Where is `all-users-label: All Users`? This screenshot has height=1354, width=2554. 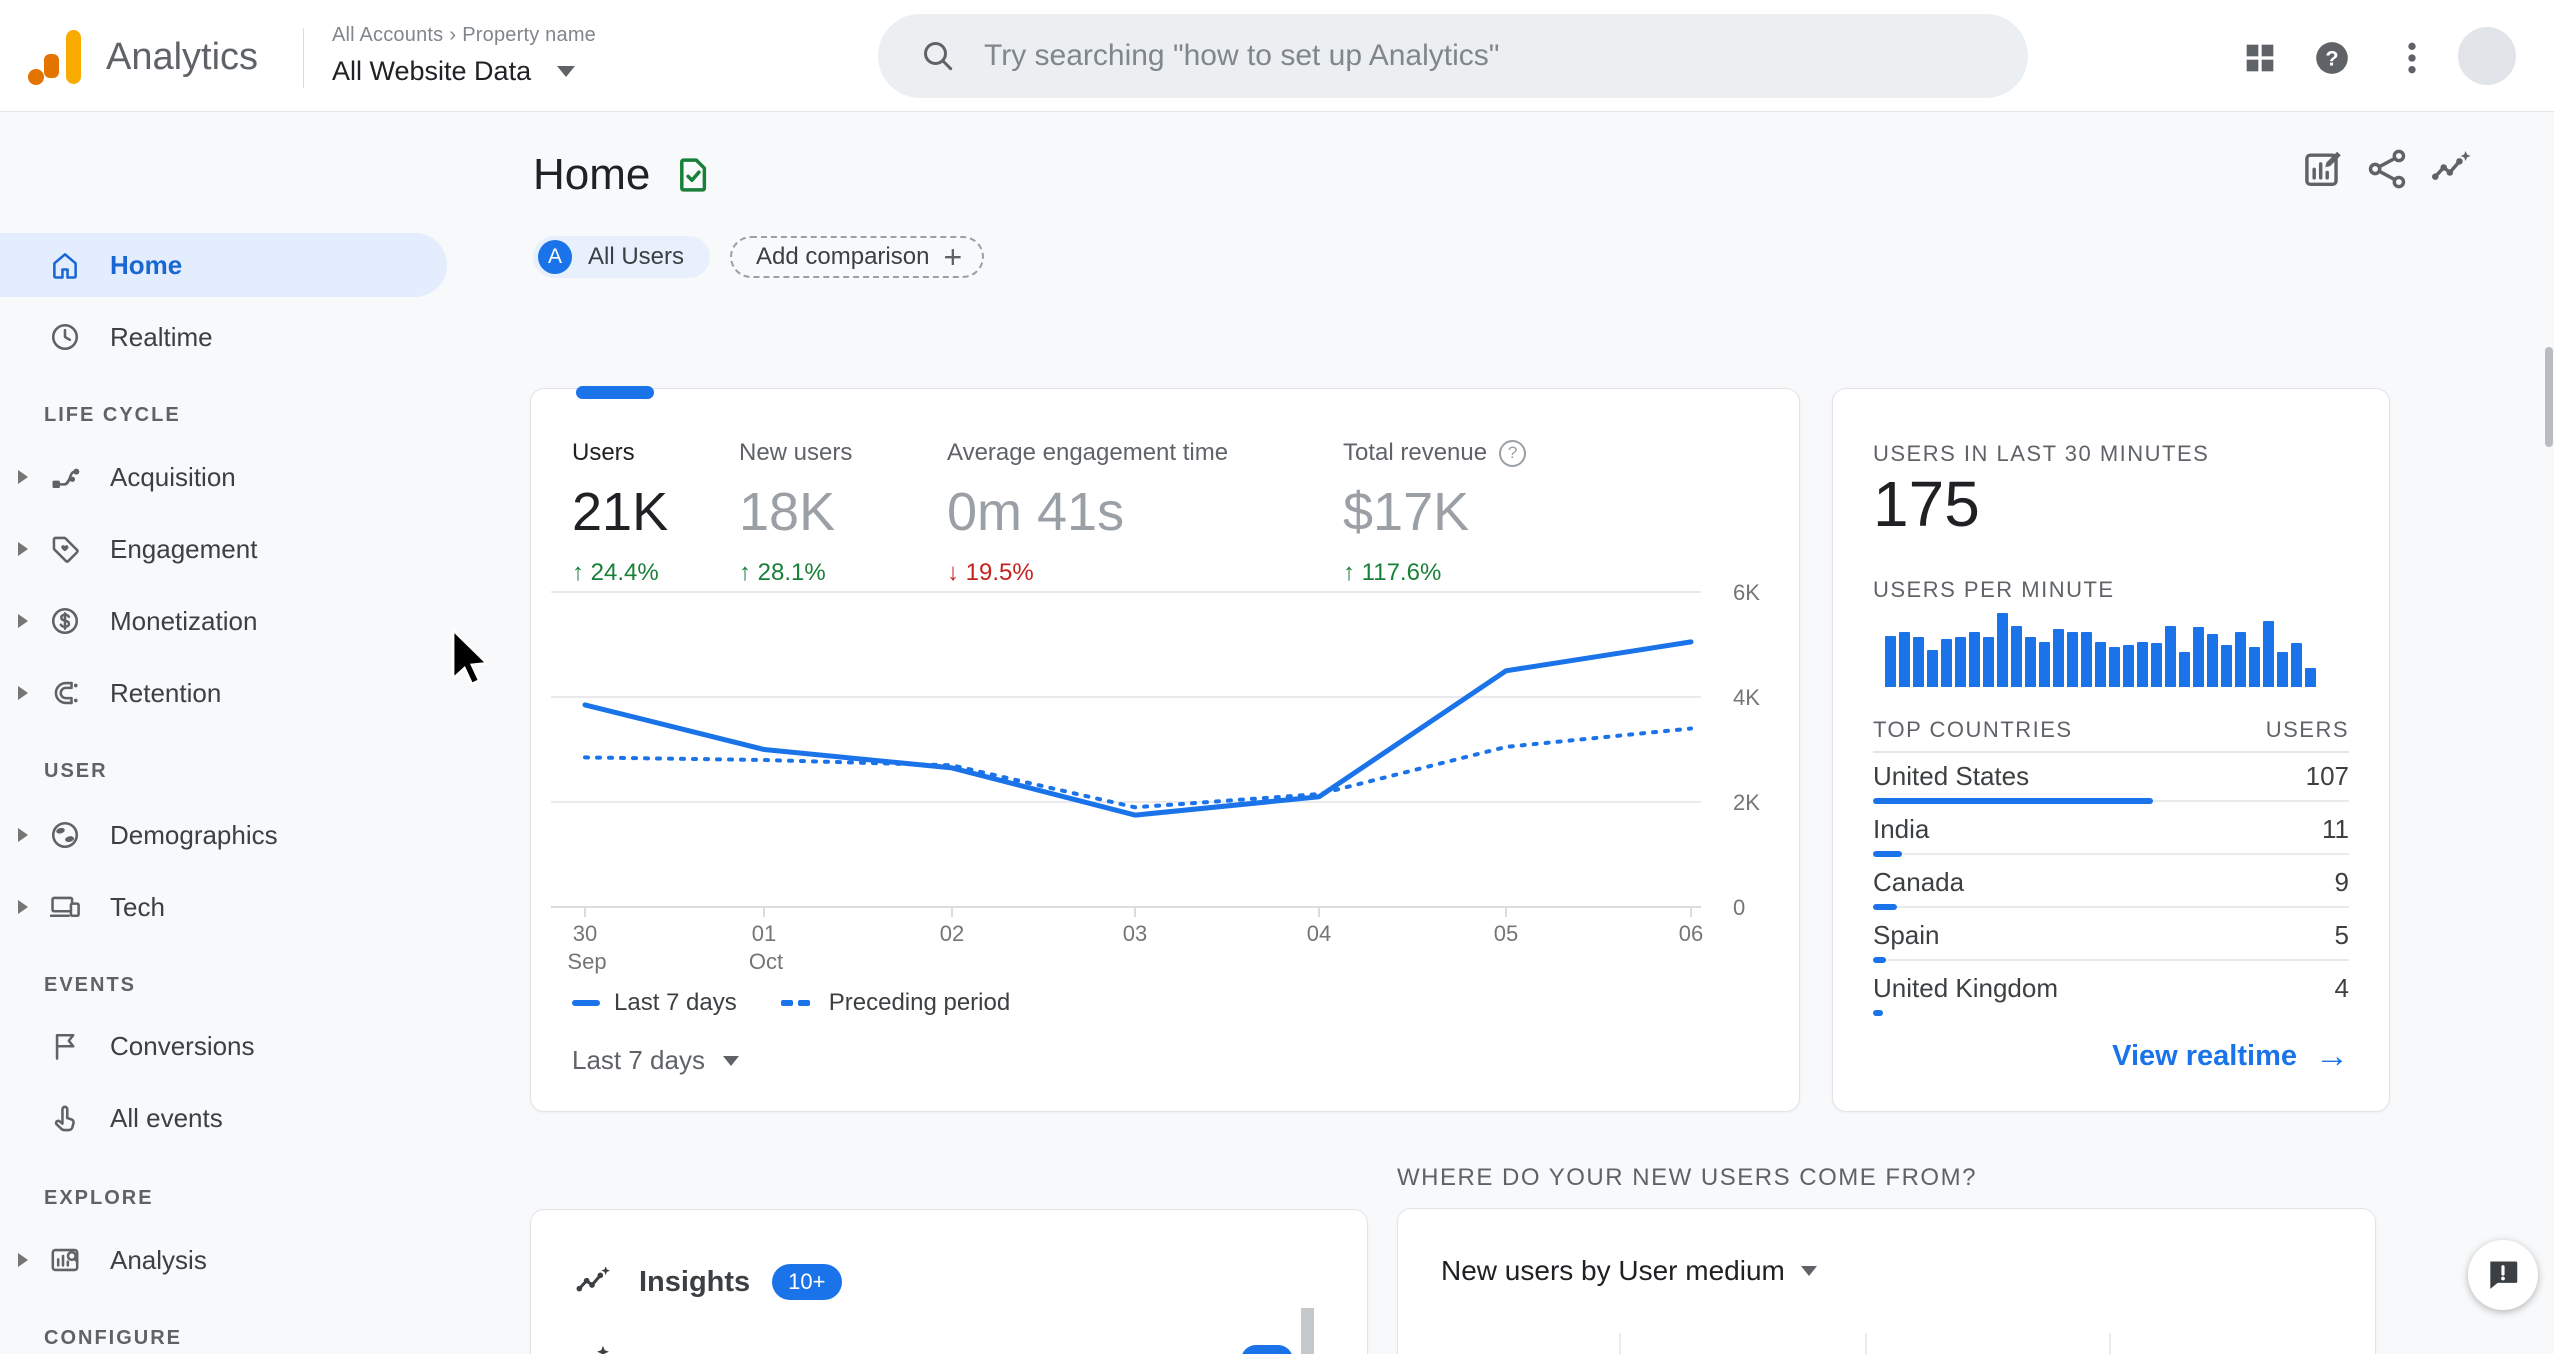
all-users-label: All Users is located at coordinates (636, 256).